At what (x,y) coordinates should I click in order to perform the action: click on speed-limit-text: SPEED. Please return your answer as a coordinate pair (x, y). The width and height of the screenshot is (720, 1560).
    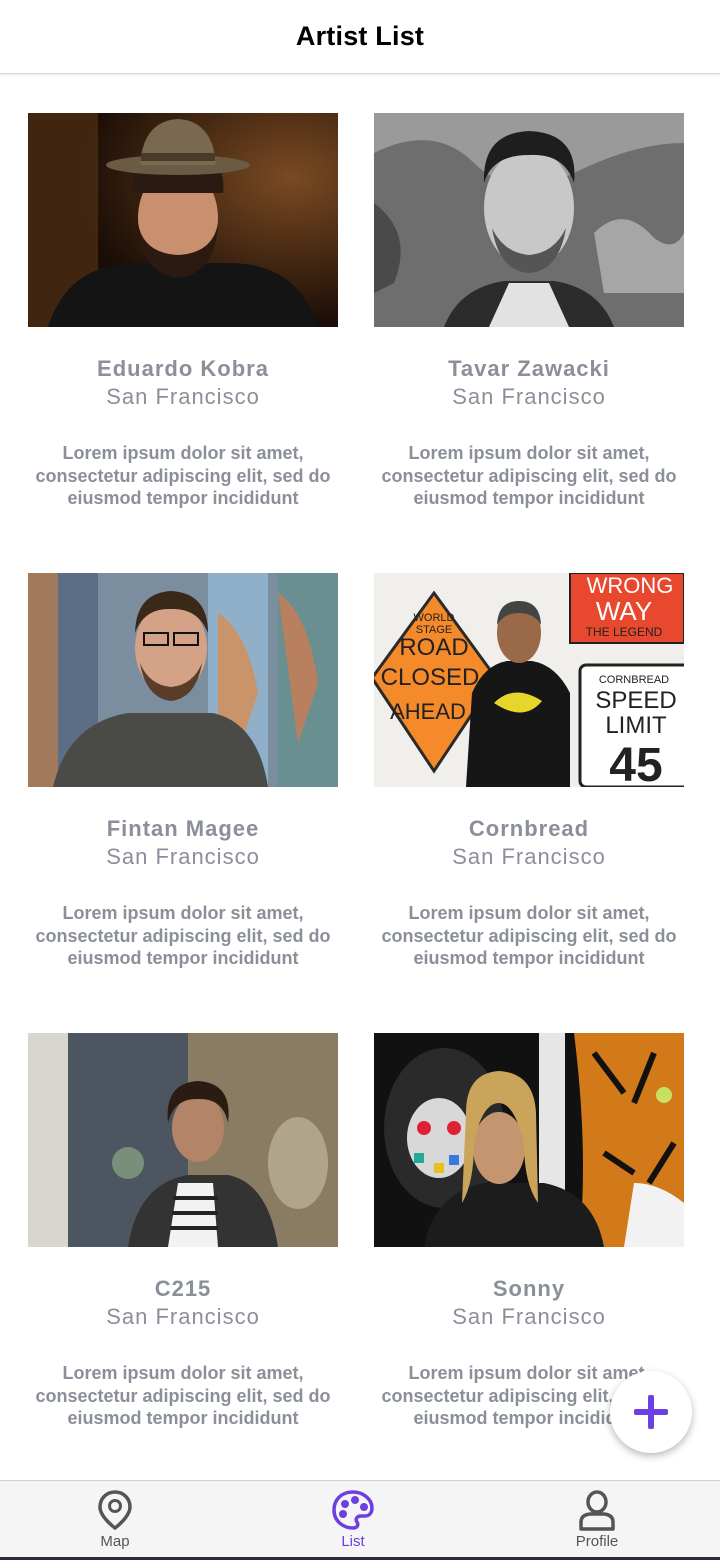
    Looking at the image, I should click on (635, 700).